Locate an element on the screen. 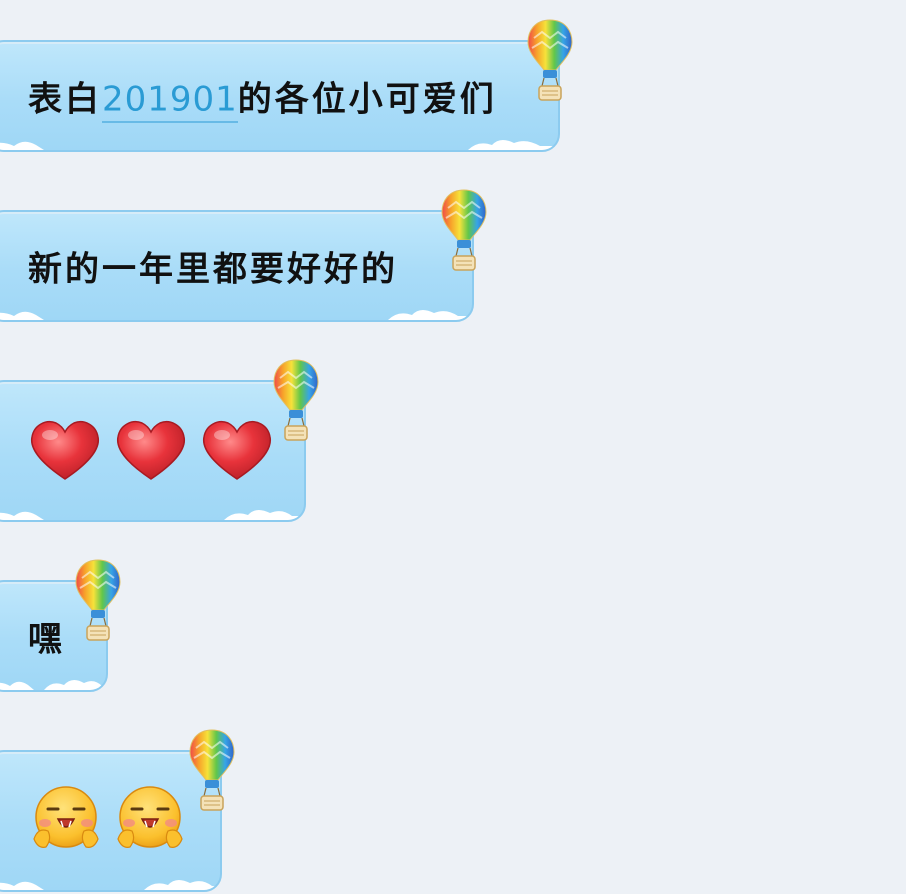 This screenshot has width=906, height=894. message-text: 新的一年里都要好好的 is located at coordinates (213, 269).